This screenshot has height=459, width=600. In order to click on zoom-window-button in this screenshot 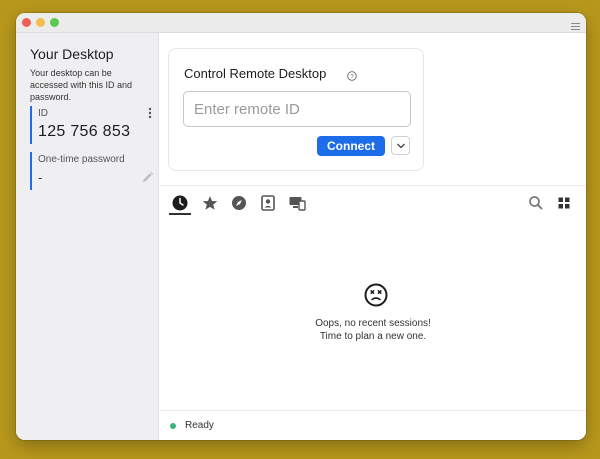, I will do `click(54, 22)`.